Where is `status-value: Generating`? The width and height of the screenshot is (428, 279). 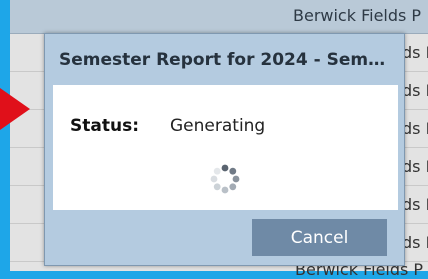
status-value: Generating is located at coordinates (218, 126).